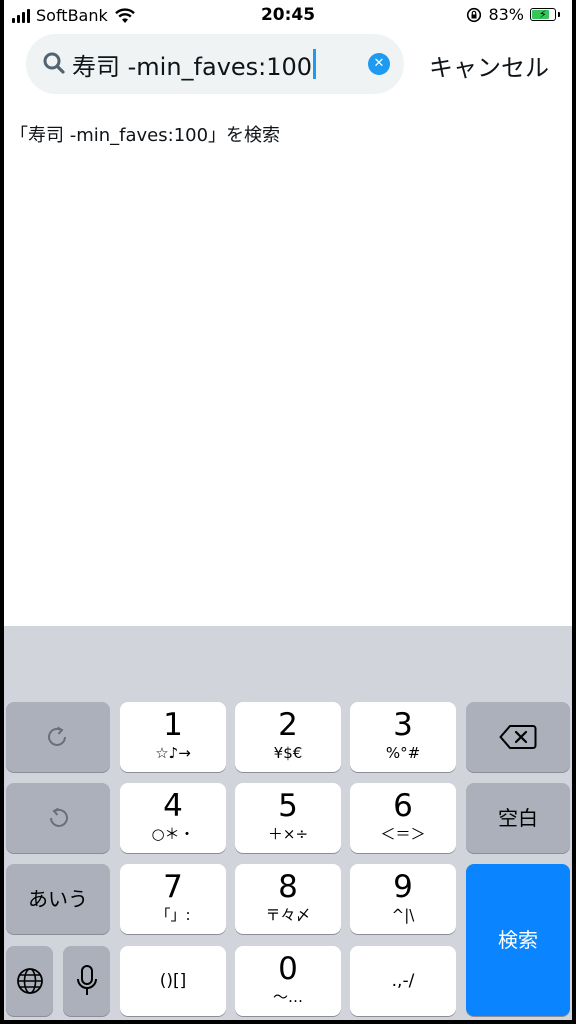  I want to click on undo-key, so click(58, 818).